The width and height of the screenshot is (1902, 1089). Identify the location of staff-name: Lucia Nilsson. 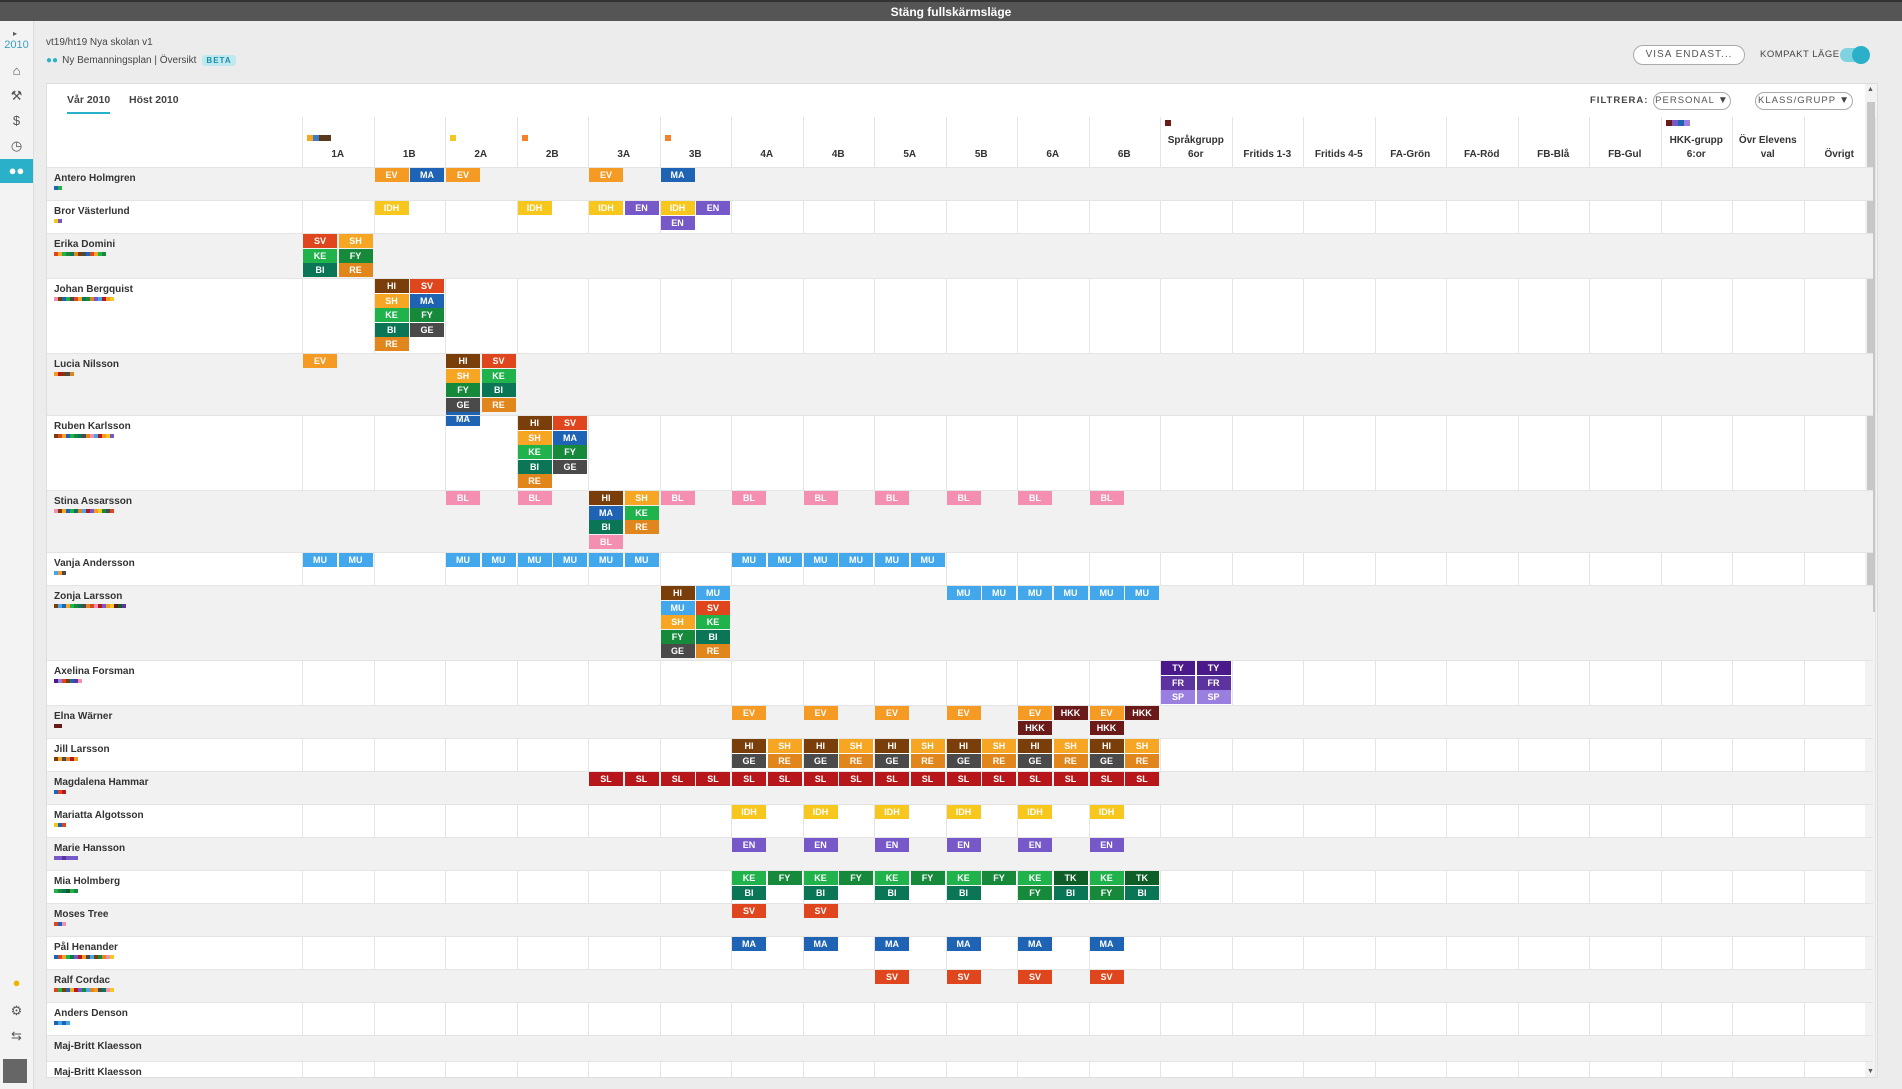
(86, 364).